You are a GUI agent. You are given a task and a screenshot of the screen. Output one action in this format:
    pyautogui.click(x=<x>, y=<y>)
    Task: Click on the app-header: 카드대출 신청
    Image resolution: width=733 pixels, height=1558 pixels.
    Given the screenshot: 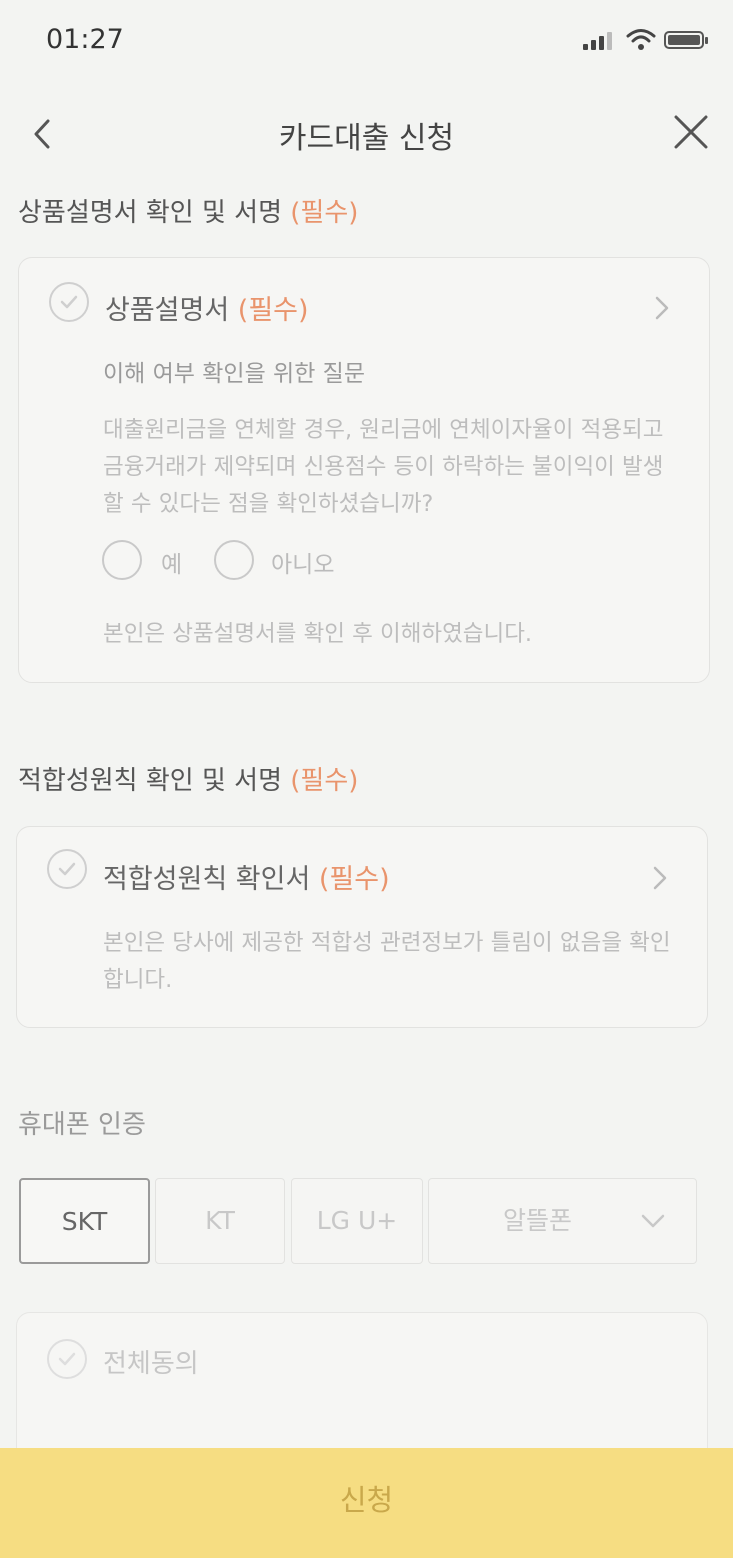 What is the action you would take?
    pyautogui.click(x=366, y=135)
    